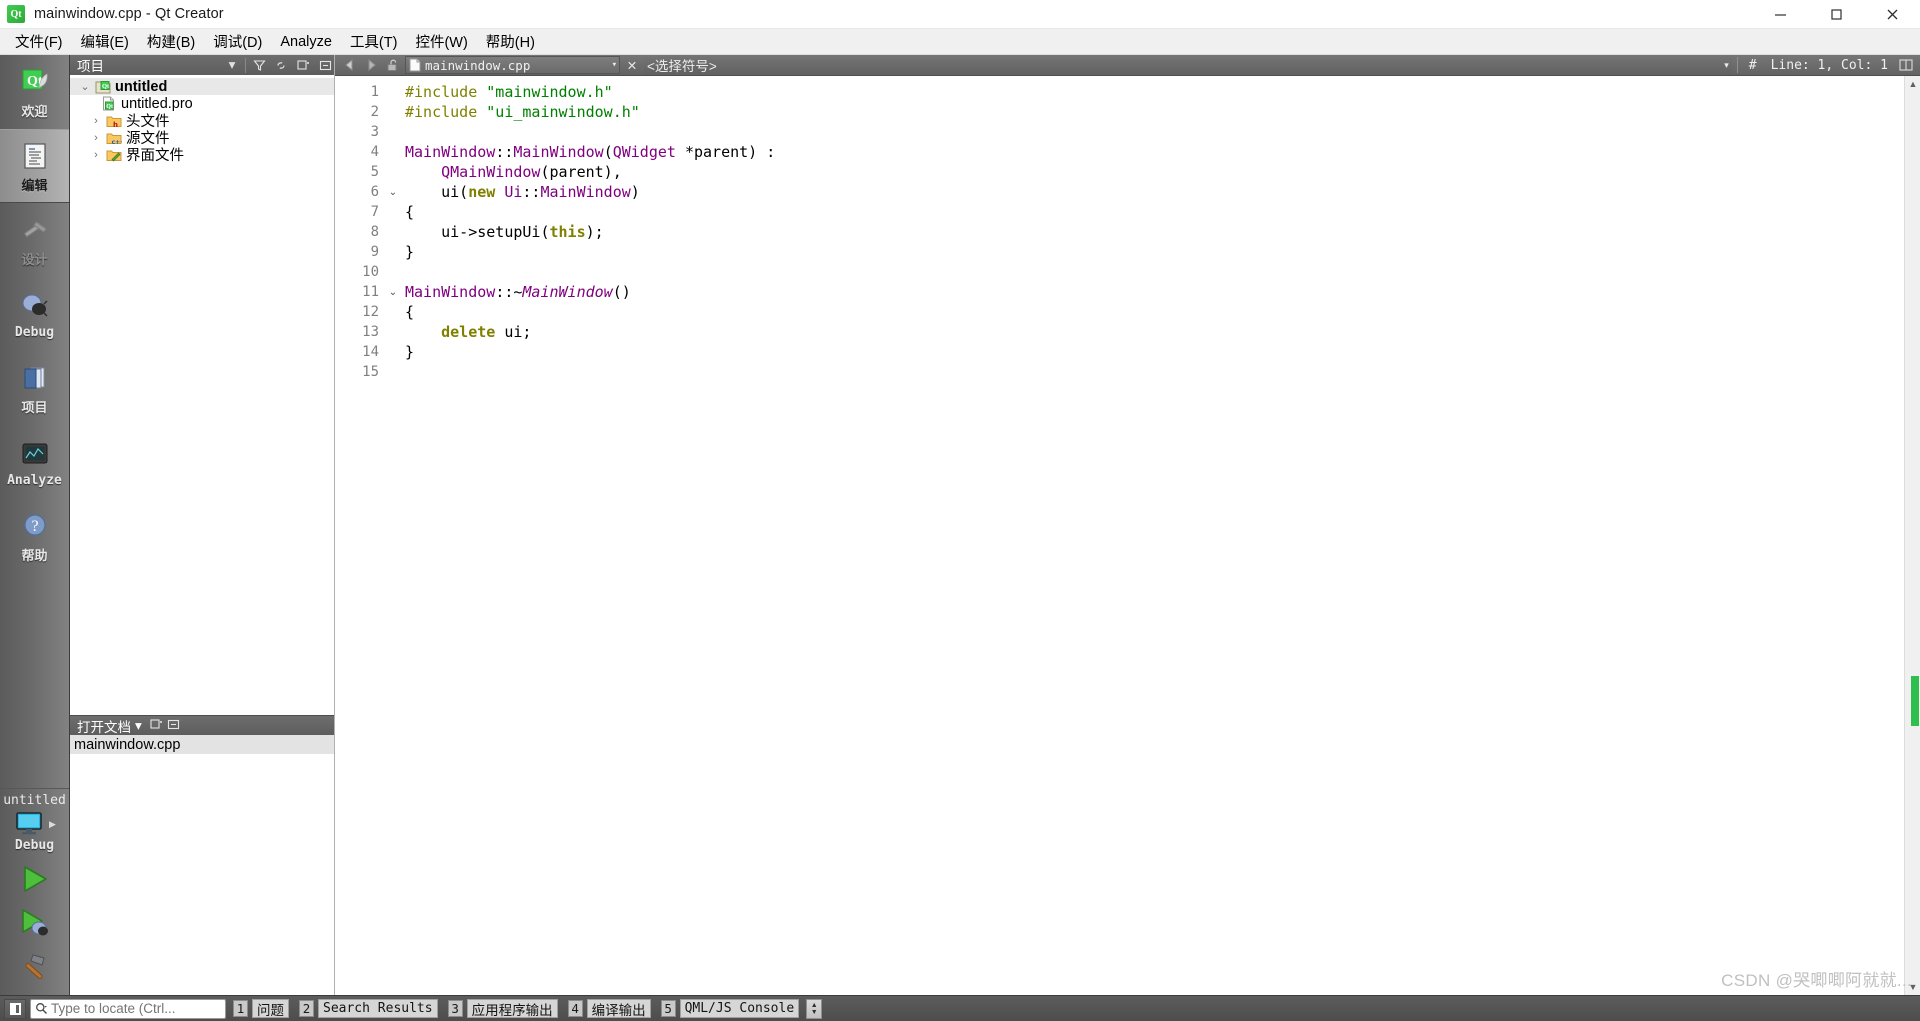  I want to click on tree-row-headers: › h 头文件, so click(202, 121).